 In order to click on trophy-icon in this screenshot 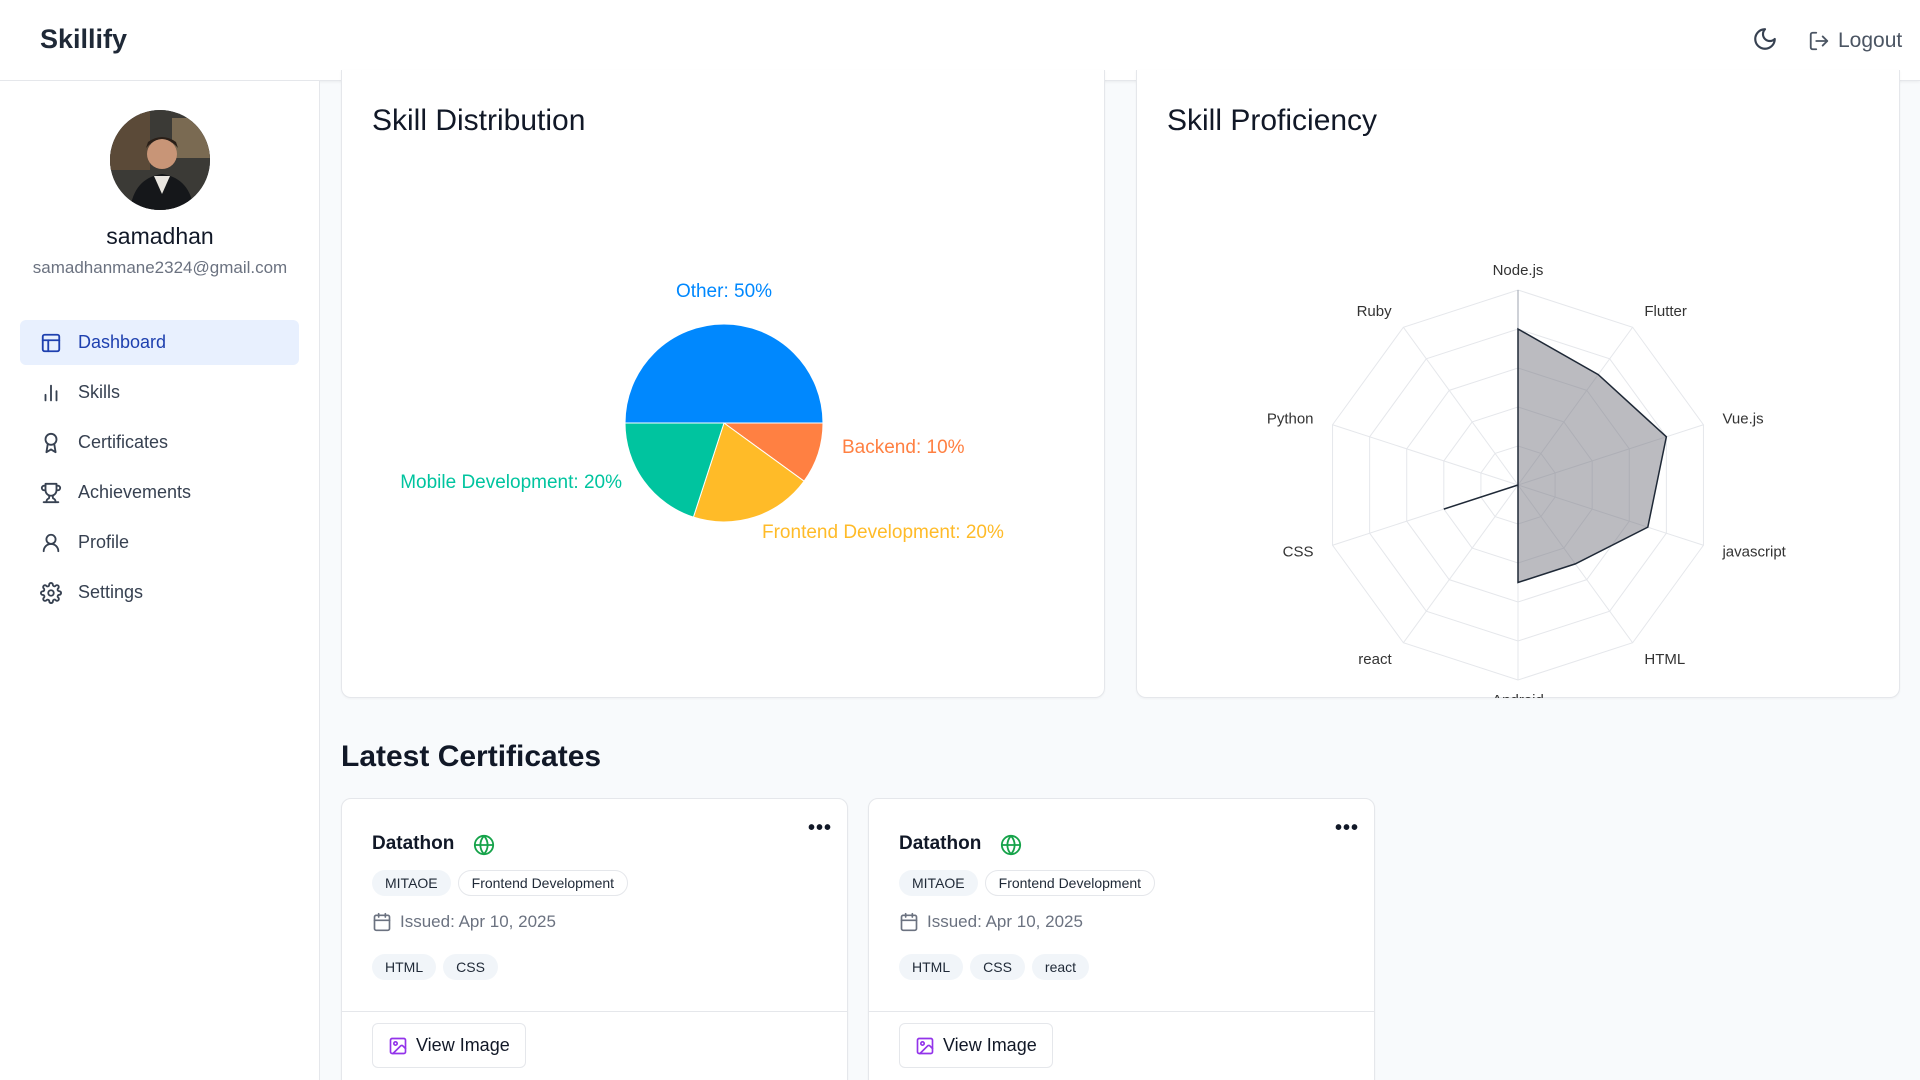, I will do `click(51, 492)`.